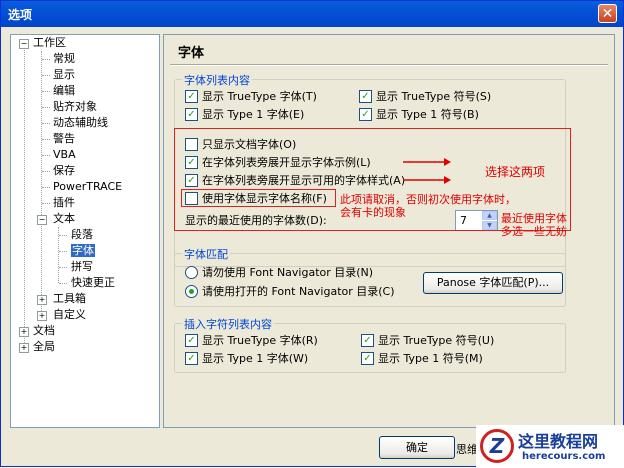 The image size is (624, 468). What do you see at coordinates (64, 203) in the screenshot?
I see `tree-item: 插件` at bounding box center [64, 203].